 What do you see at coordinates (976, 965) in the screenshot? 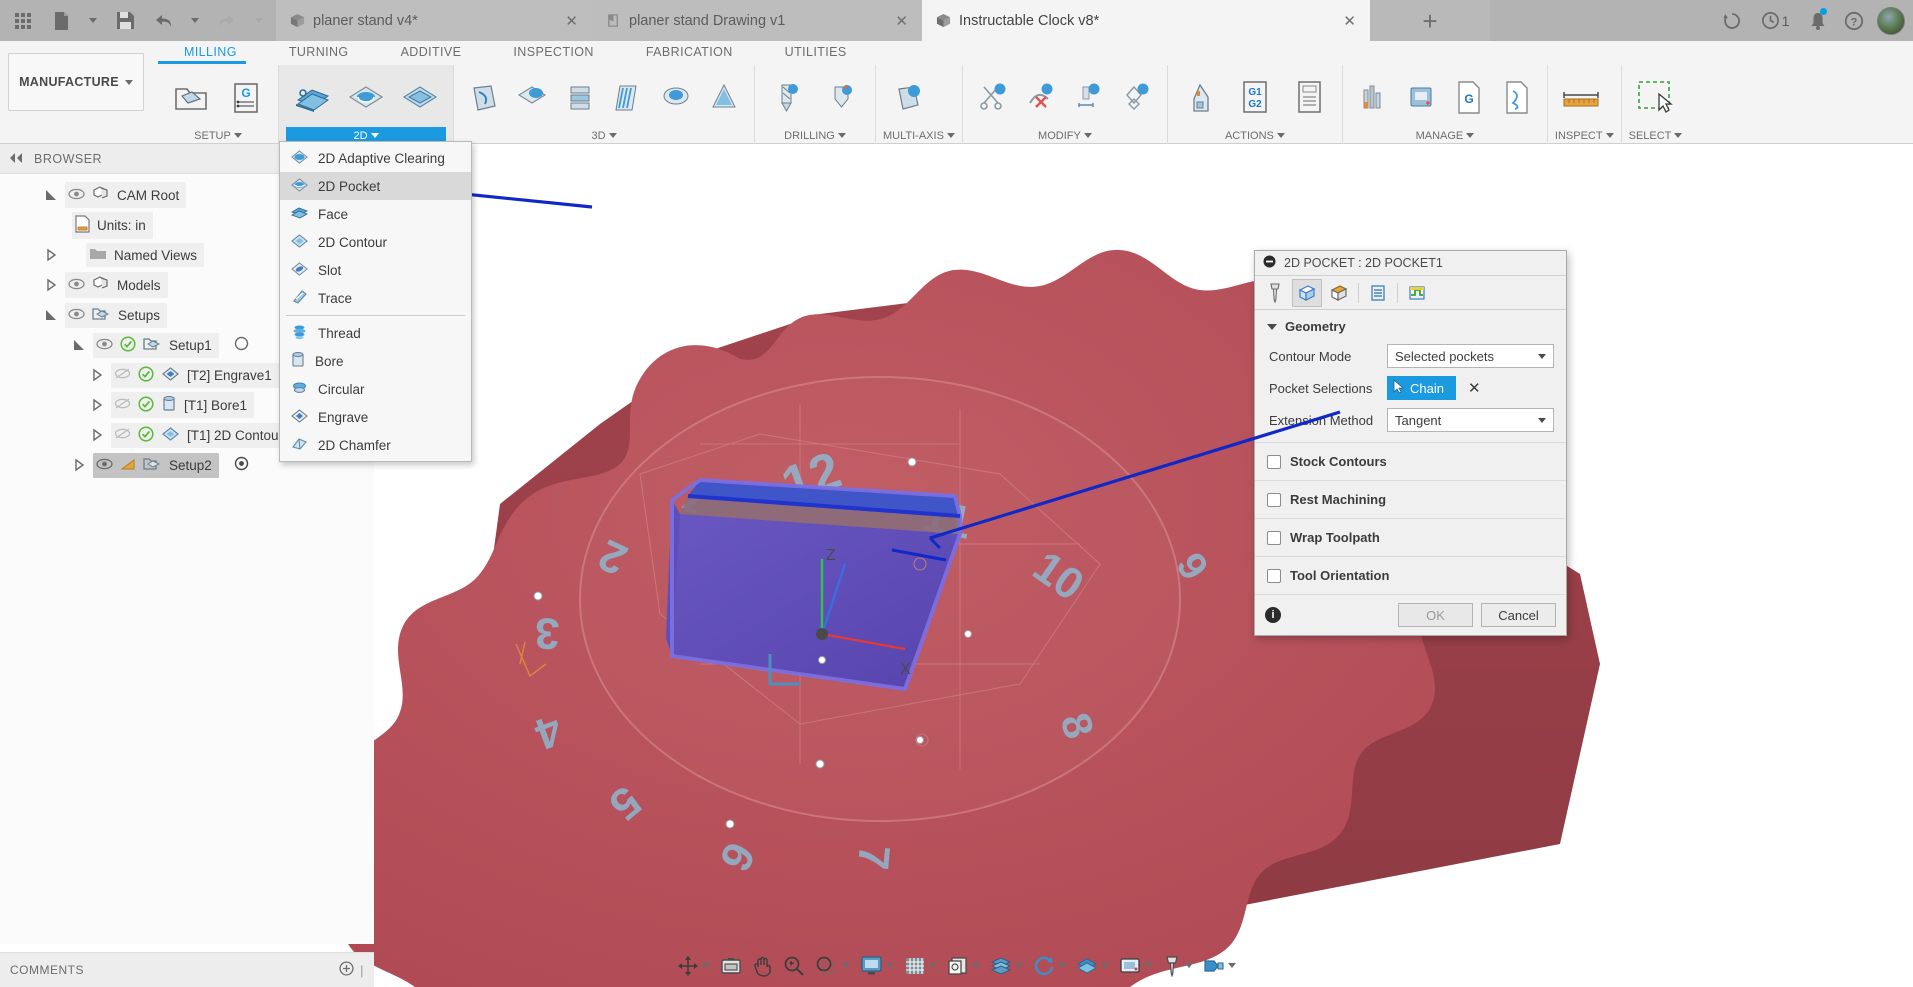
I see `viewports-dropdown-caret` at bounding box center [976, 965].